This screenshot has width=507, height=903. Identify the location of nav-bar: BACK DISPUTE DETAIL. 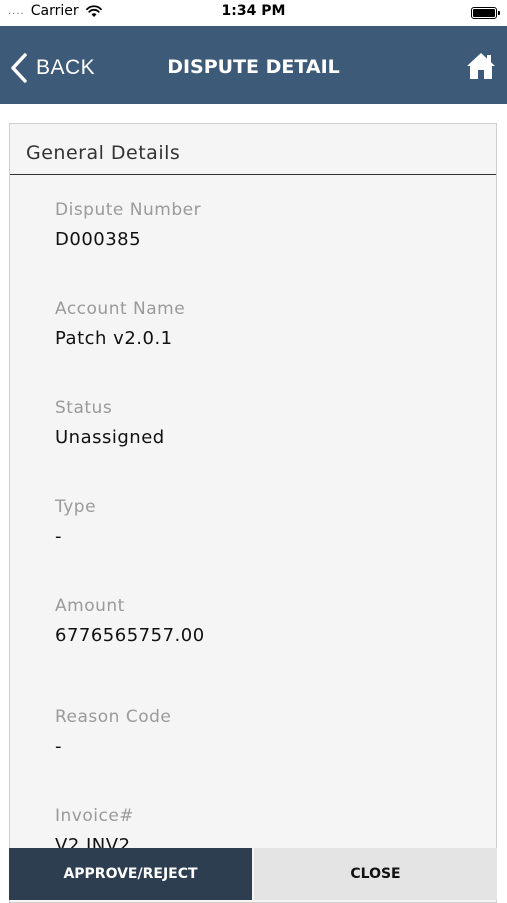
(253, 65).